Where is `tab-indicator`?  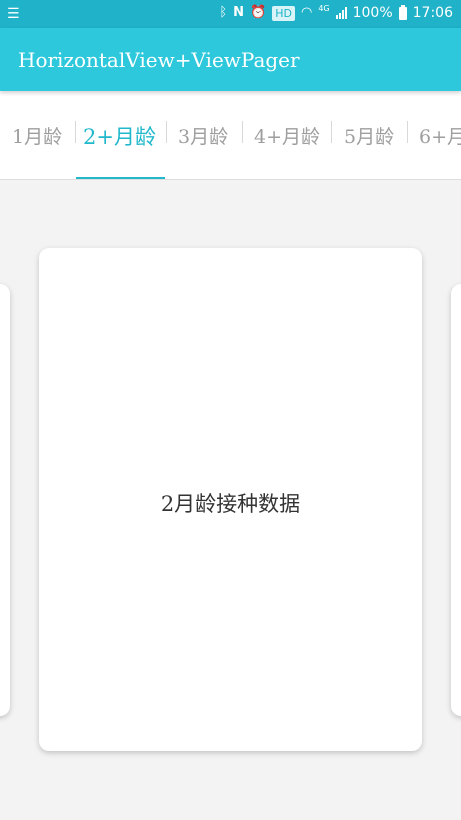
tab-indicator is located at coordinates (120, 178).